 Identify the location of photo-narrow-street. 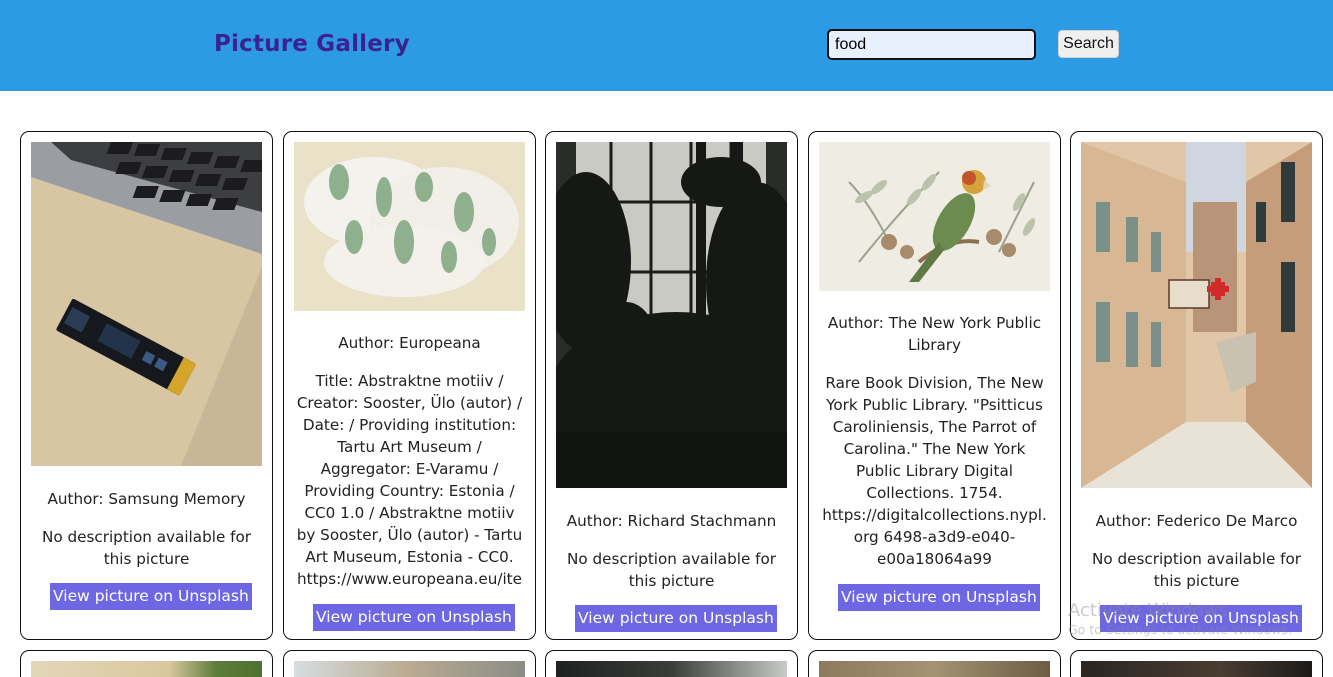
(1196, 315).